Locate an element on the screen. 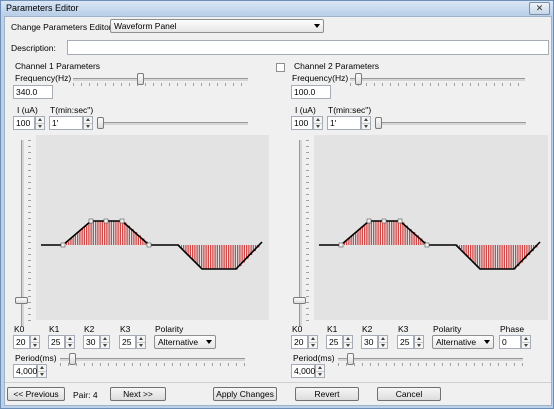 The width and height of the screenshot is (554, 409). title-bar: Parameters Editor ✕ is located at coordinates (277, 8).